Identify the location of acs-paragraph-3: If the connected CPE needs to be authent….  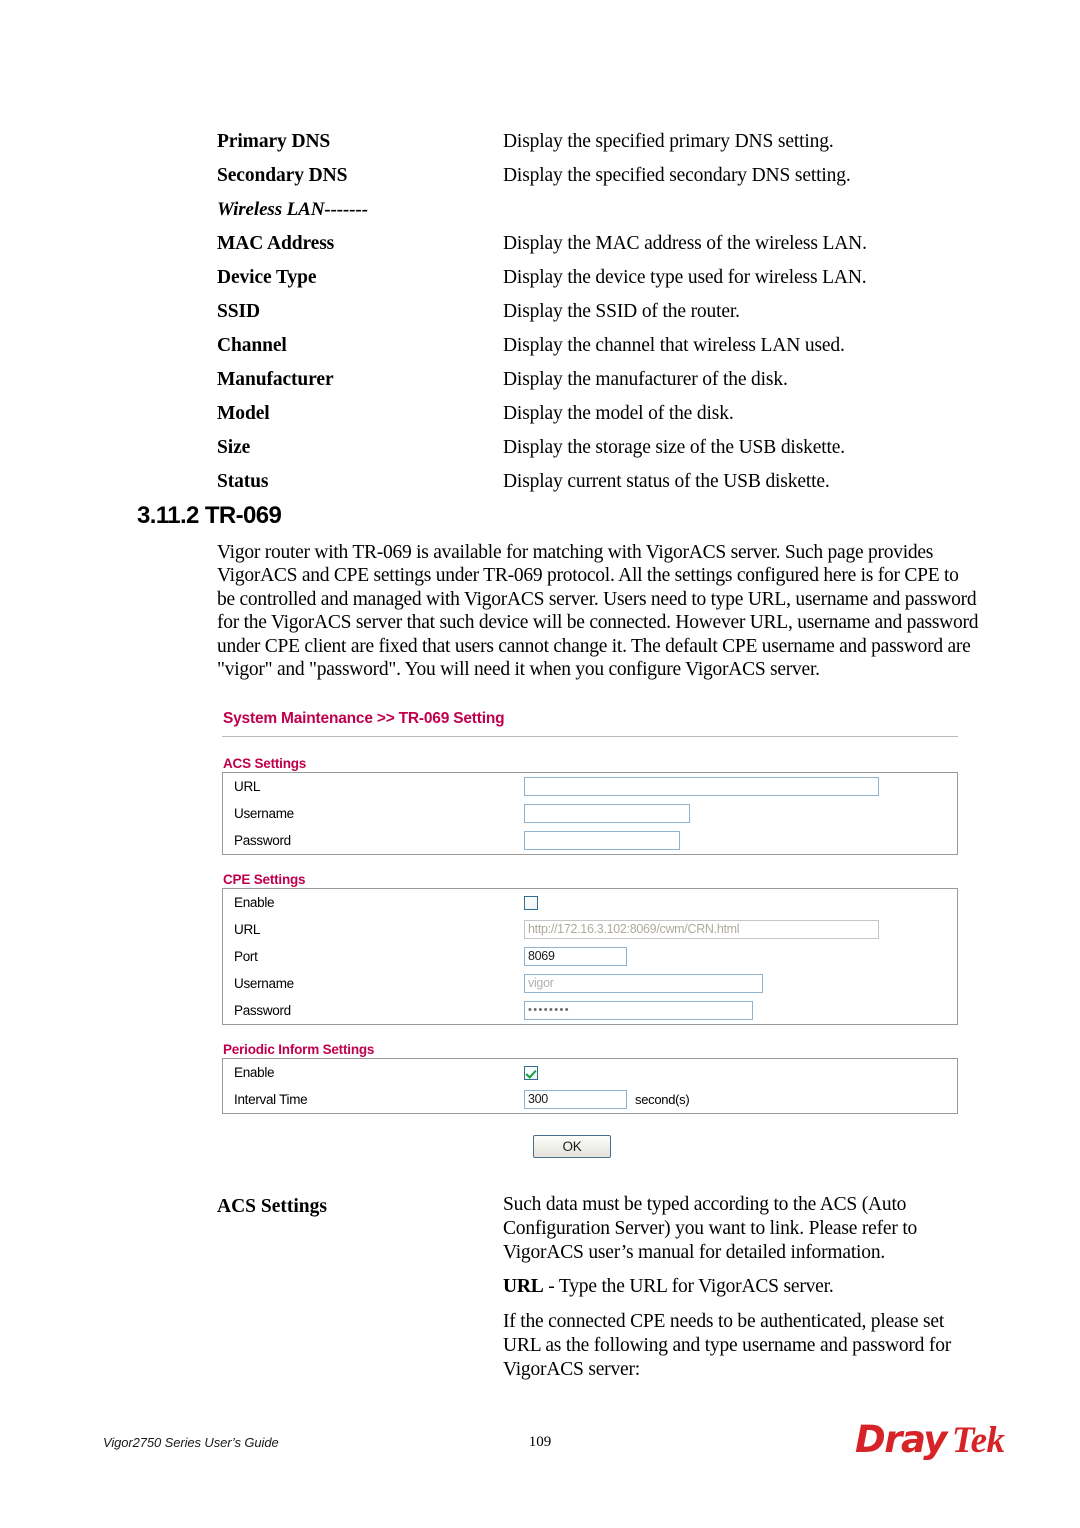
(727, 1345).